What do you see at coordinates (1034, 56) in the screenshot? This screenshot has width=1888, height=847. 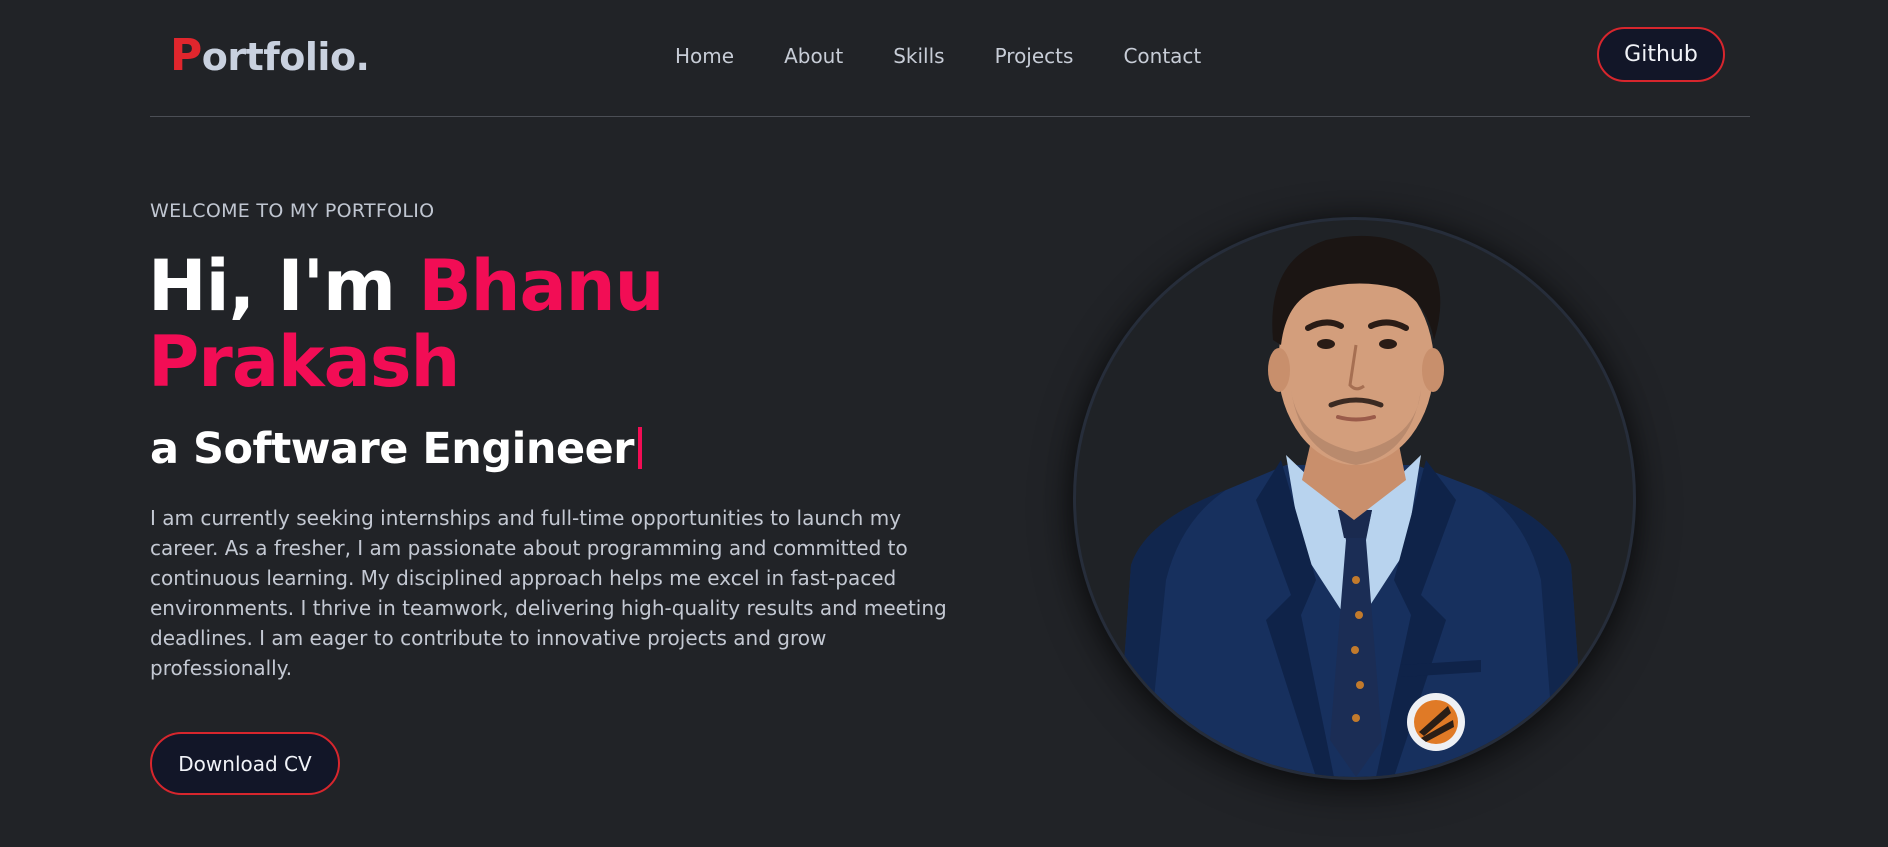 I see `nav-projects: Projects` at bounding box center [1034, 56].